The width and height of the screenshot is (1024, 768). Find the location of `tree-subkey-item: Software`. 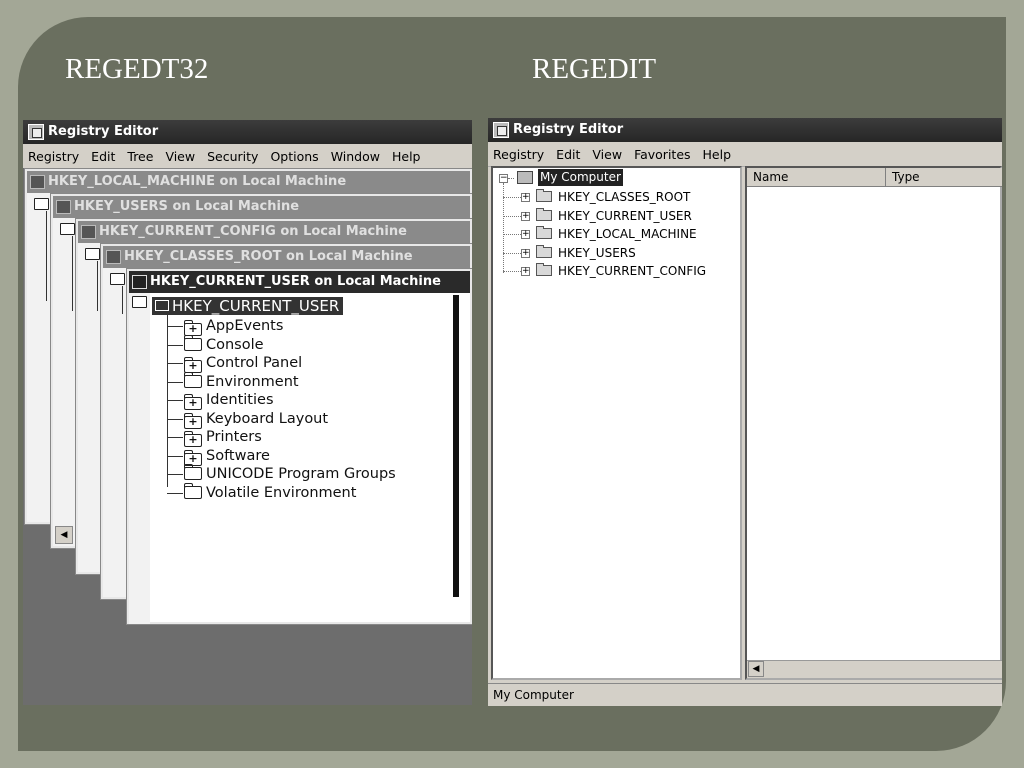

tree-subkey-item: Software is located at coordinates (227, 456).